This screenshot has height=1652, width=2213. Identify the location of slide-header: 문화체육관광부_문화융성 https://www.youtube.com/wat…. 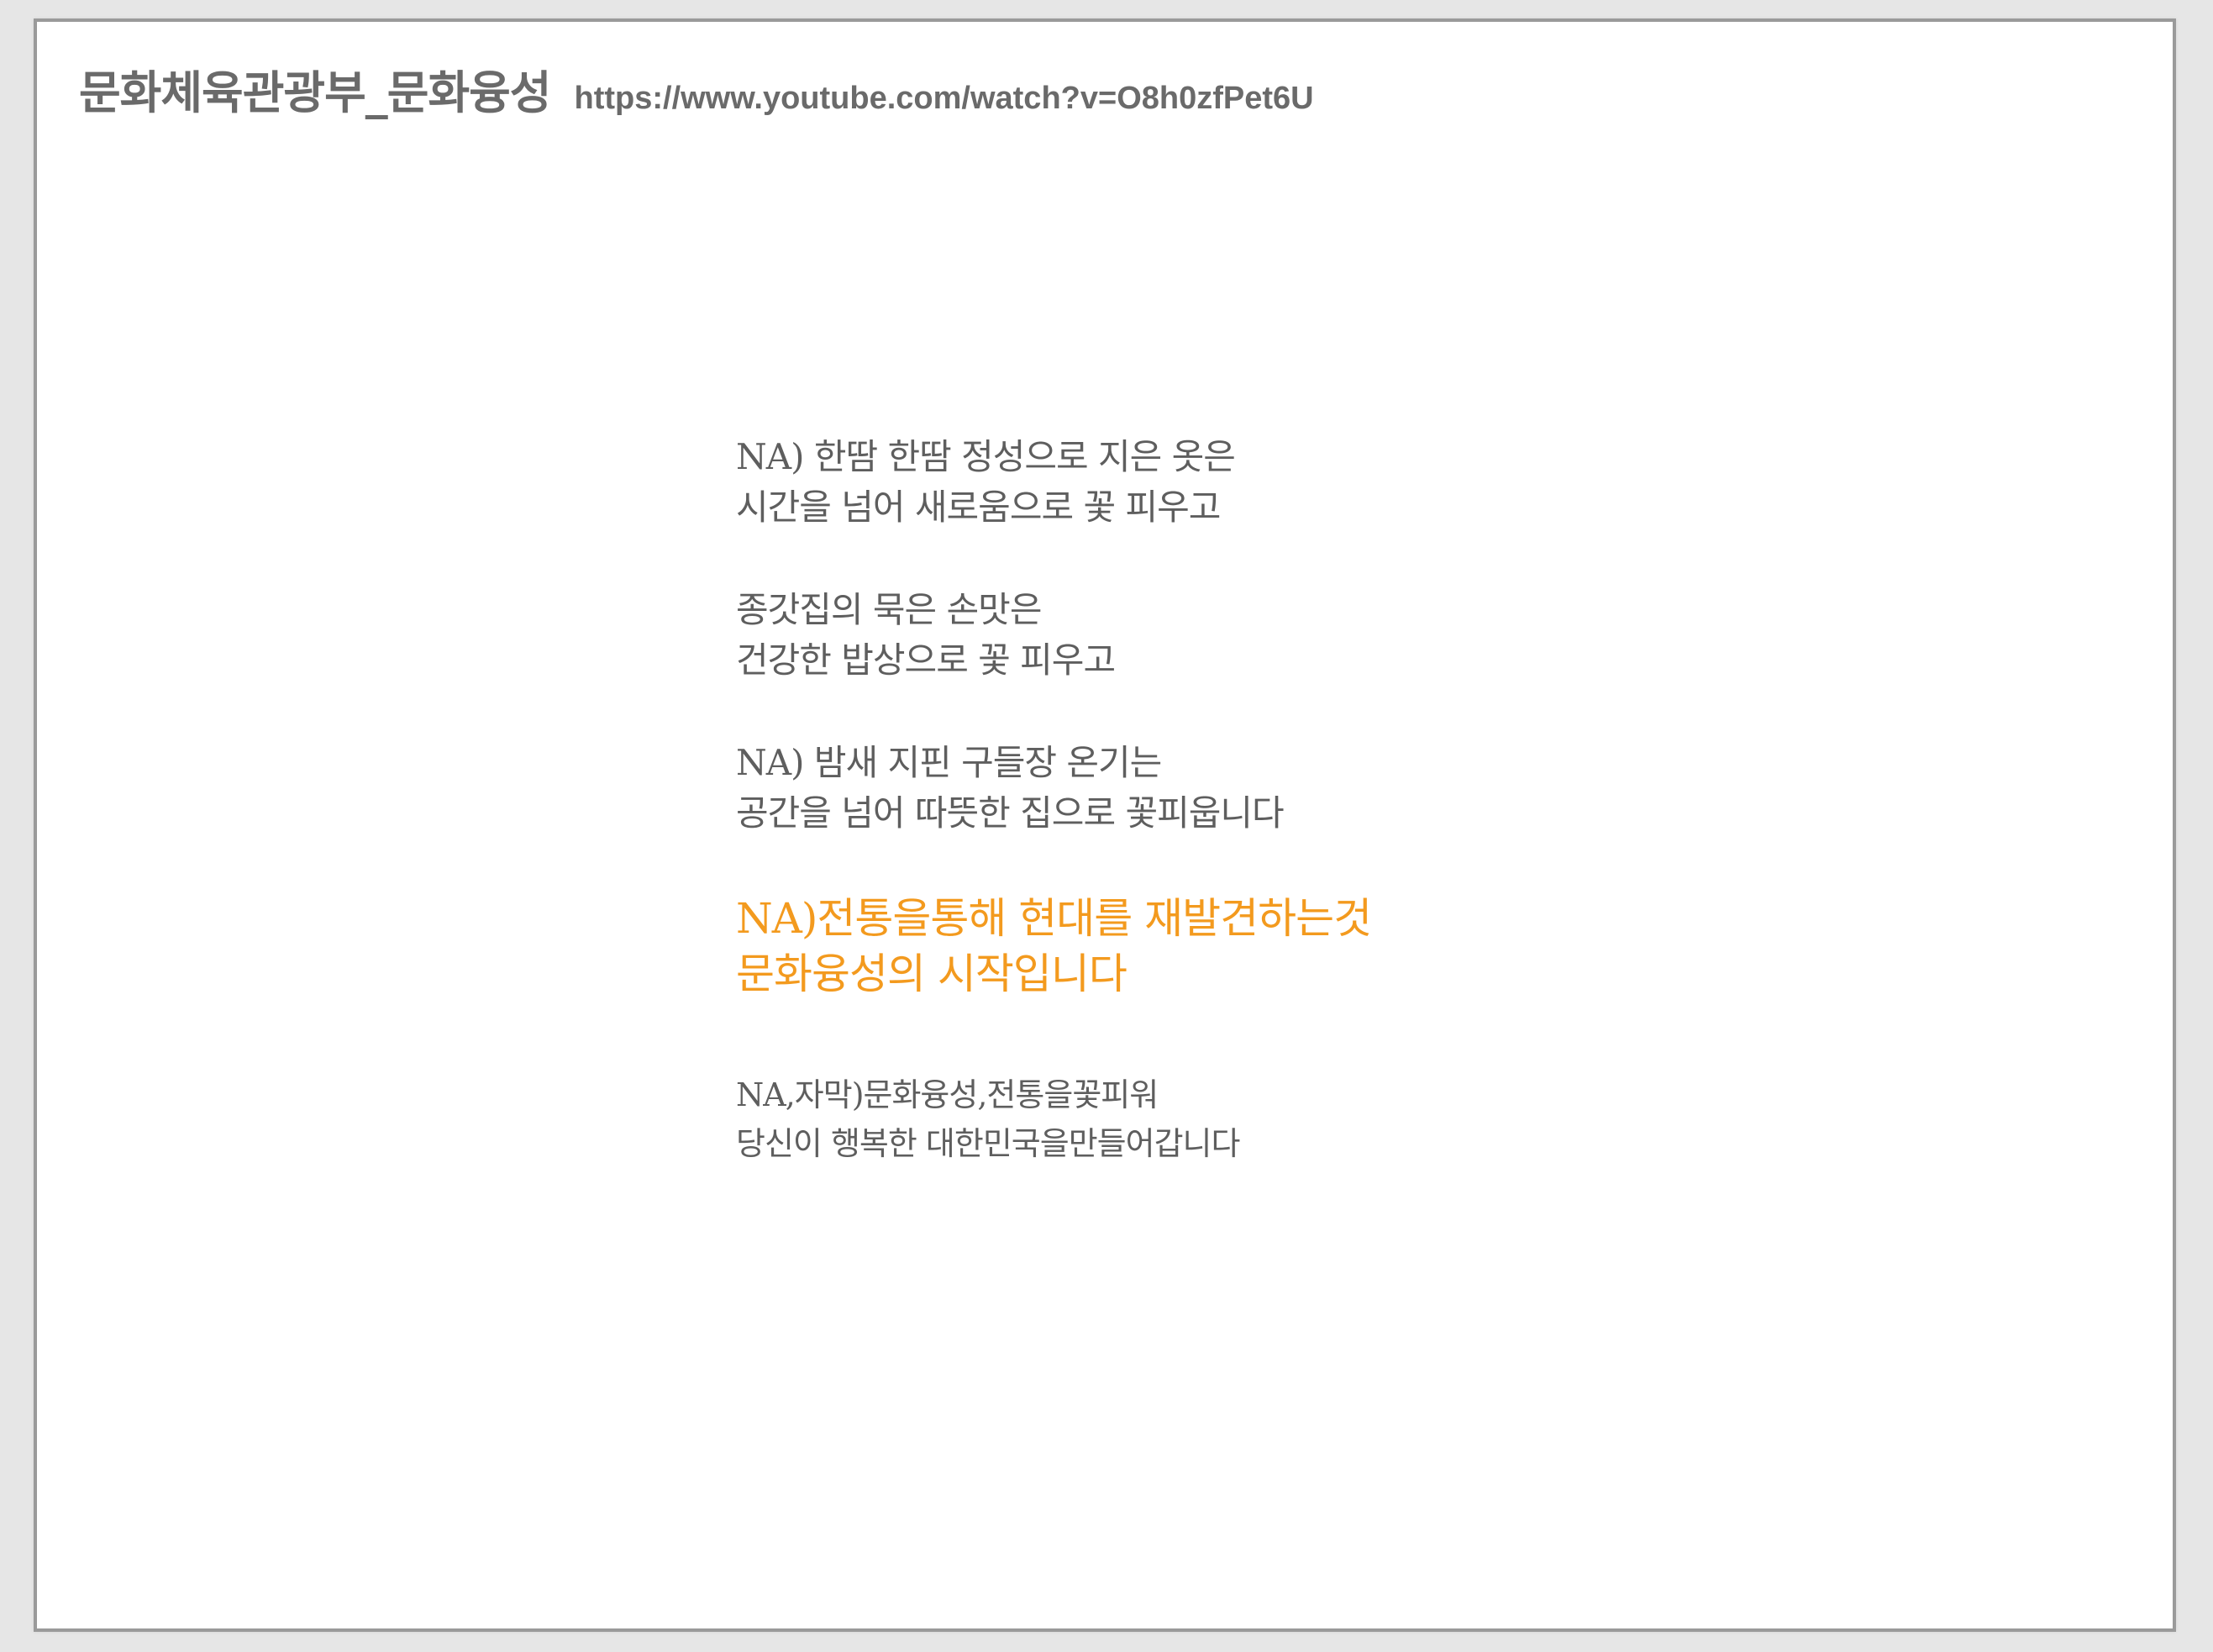
(696, 89).